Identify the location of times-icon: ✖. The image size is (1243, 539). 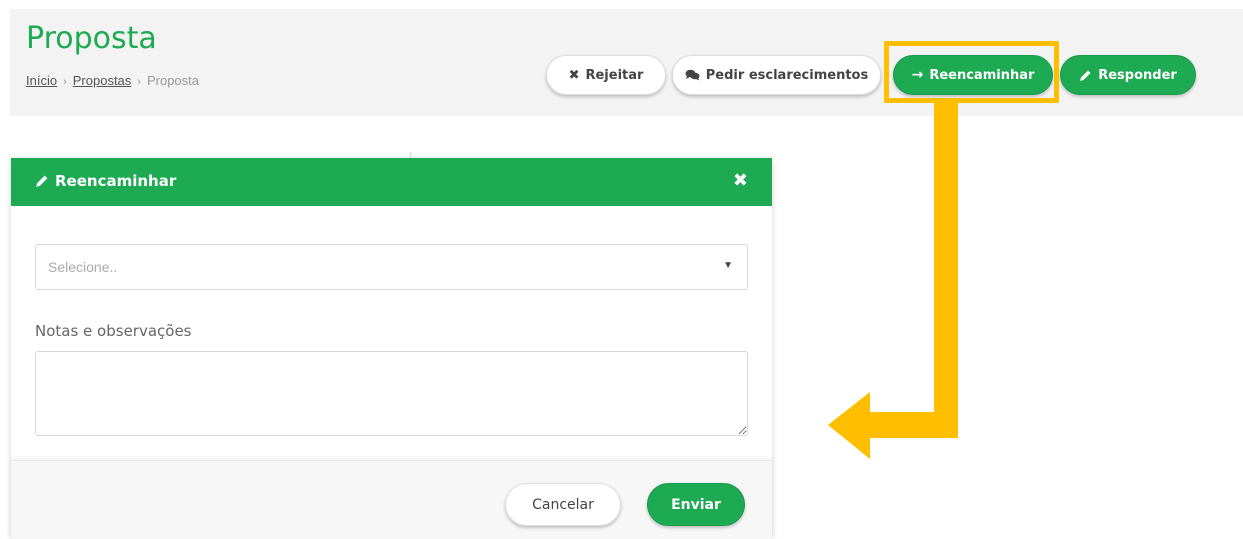
(574, 75).